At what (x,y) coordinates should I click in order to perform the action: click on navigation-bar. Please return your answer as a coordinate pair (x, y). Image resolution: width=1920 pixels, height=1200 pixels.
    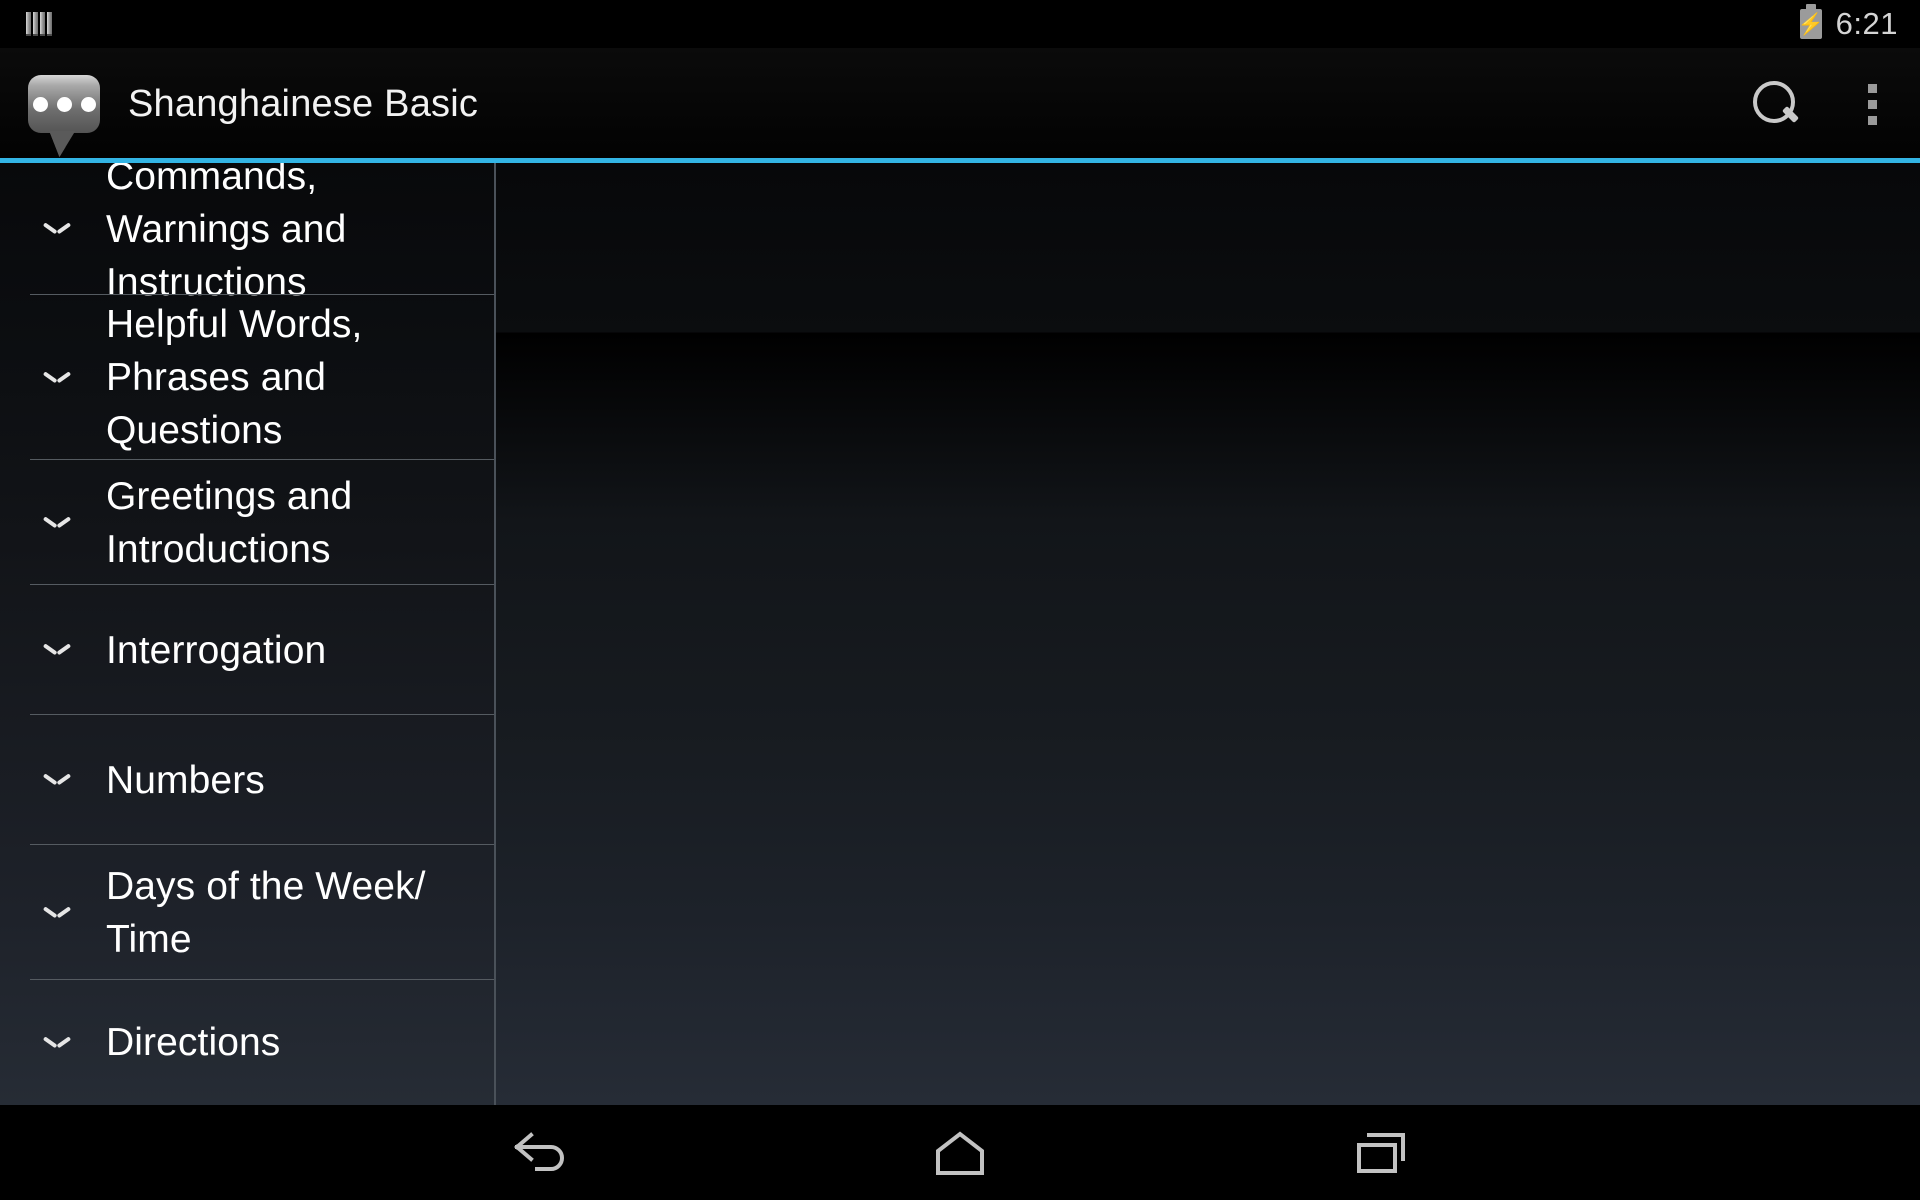
    Looking at the image, I should click on (960, 1152).